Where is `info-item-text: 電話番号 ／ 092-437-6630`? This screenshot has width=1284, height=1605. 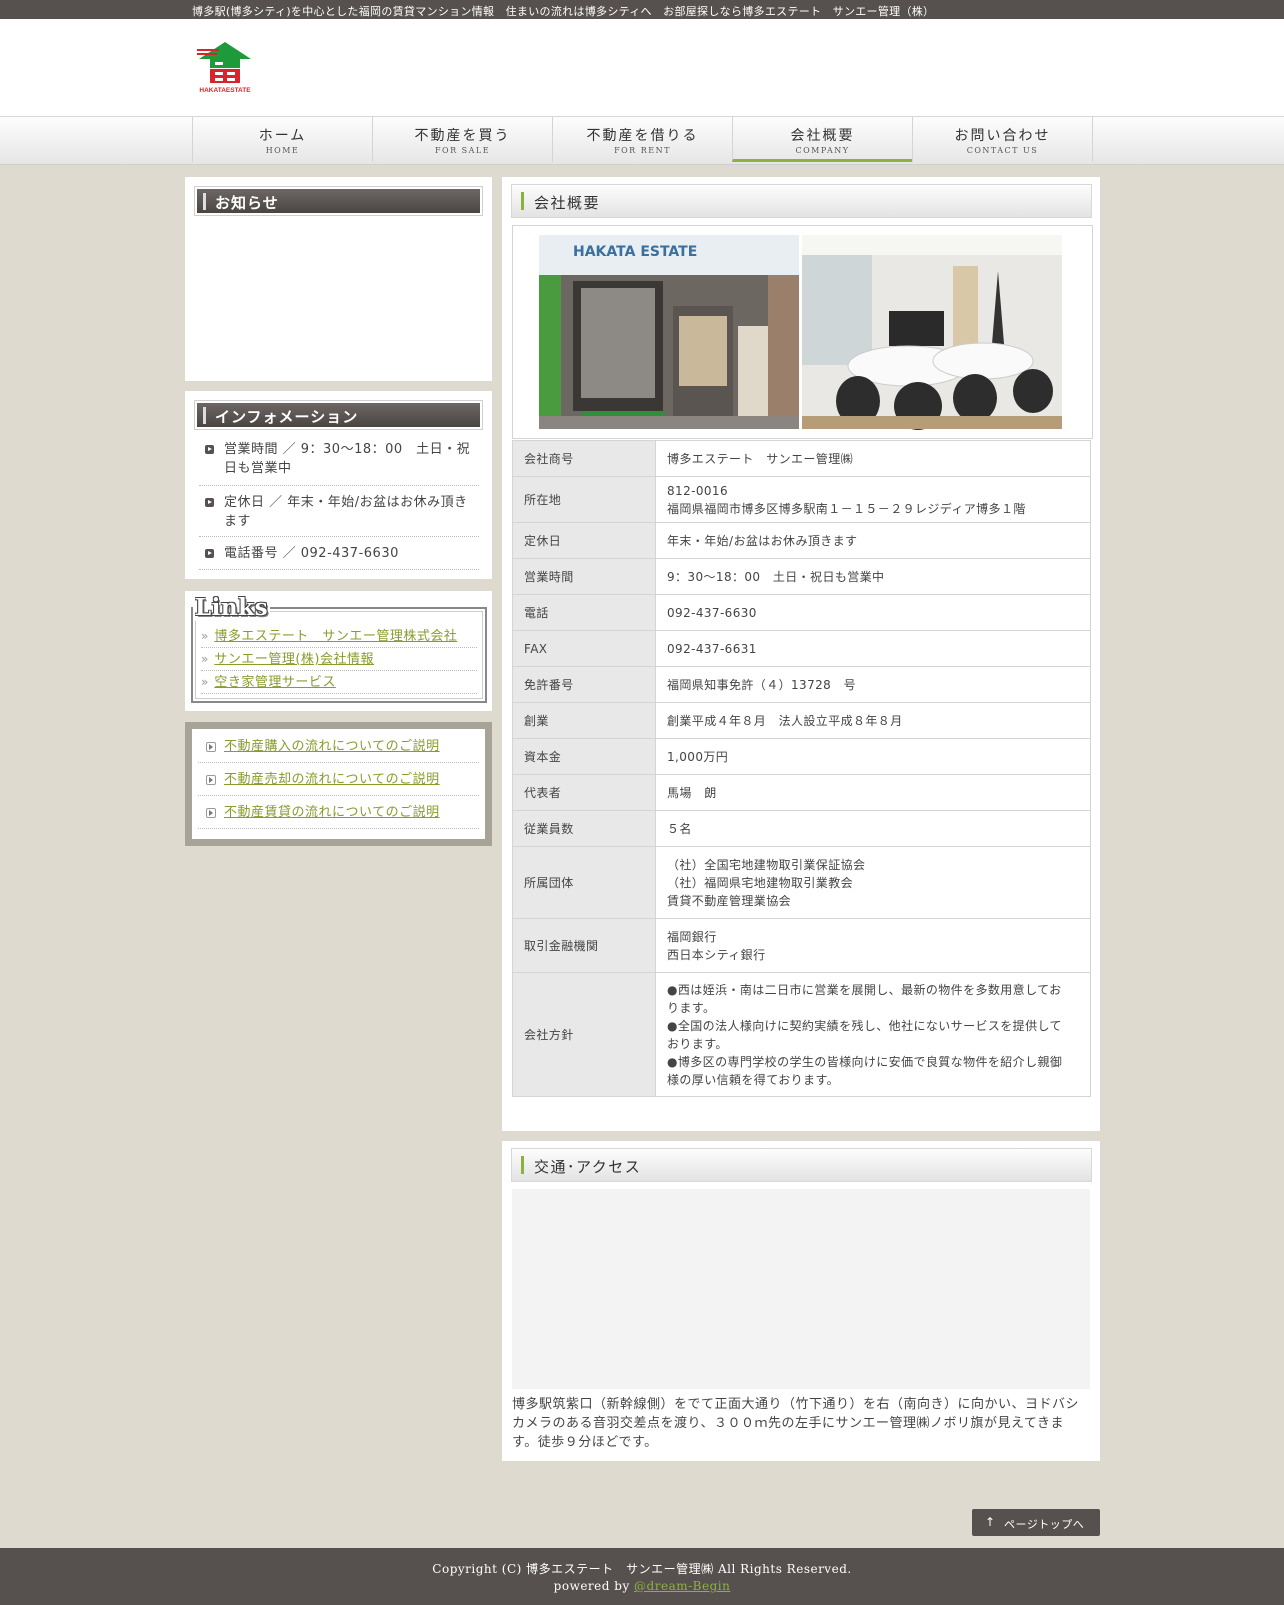 info-item-text: 電話番号 ／ 092-437-6630 is located at coordinates (311, 553).